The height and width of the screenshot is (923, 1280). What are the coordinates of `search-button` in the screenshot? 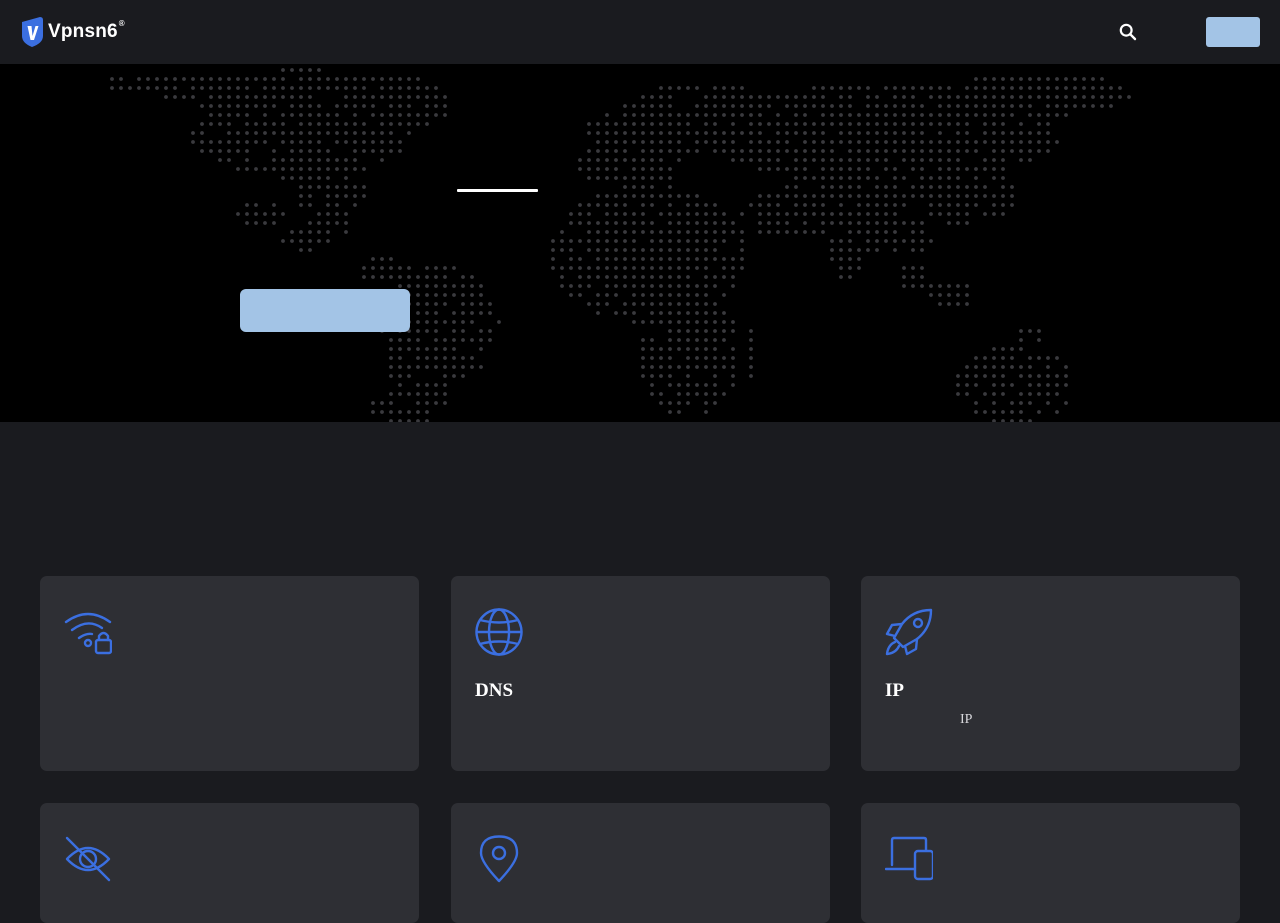 It's located at (1128, 32).